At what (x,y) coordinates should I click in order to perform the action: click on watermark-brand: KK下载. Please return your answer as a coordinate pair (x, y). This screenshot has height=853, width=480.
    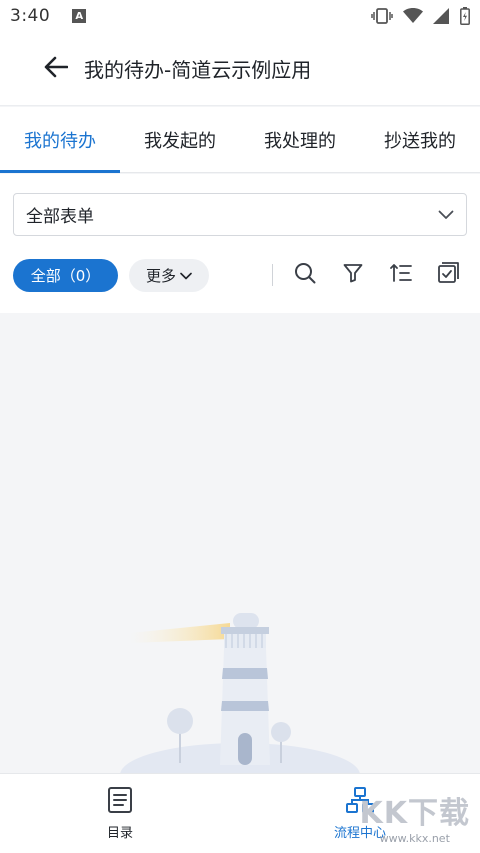
    Looking at the image, I should click on (414, 813).